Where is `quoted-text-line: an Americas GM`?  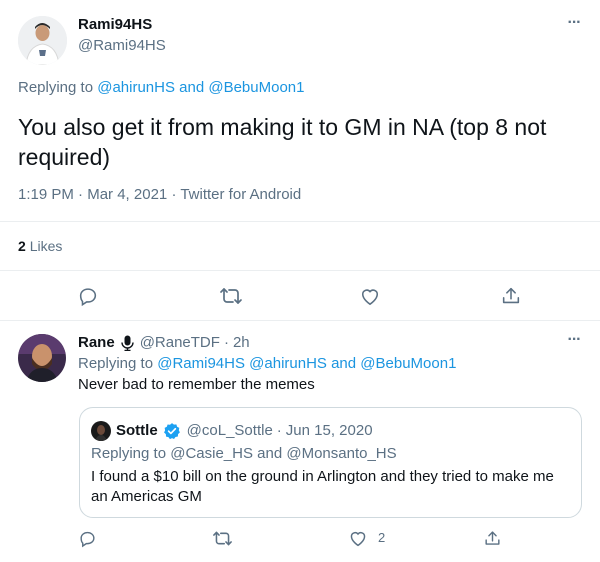 quoted-text-line: an Americas GM is located at coordinates (146, 496).